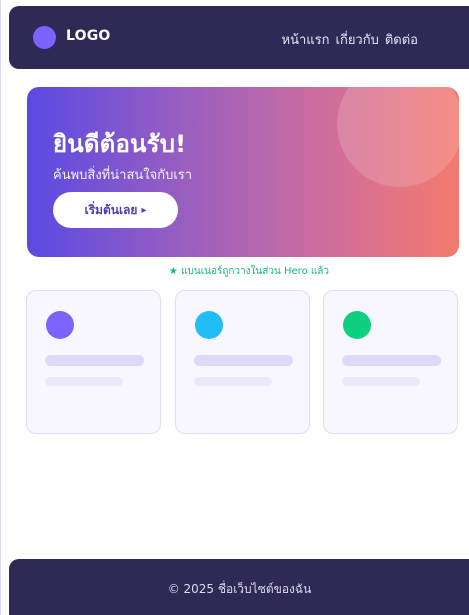 Image resolution: width=469 pixels, height=615 pixels. What do you see at coordinates (239, 37) in the screenshot?
I see `site-header: LOGO หน้าแรก เกี่ยวกับ ติดต่อ` at bounding box center [239, 37].